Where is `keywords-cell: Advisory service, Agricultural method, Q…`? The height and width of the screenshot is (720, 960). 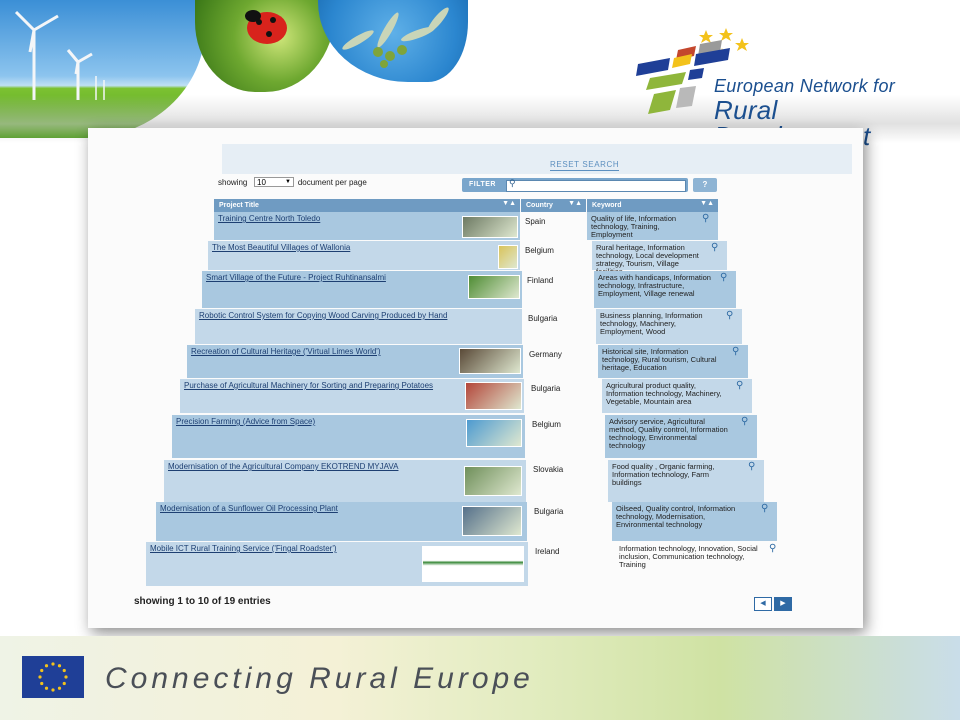 keywords-cell: Advisory service, Agricultural method, Q… is located at coordinates (668, 433).